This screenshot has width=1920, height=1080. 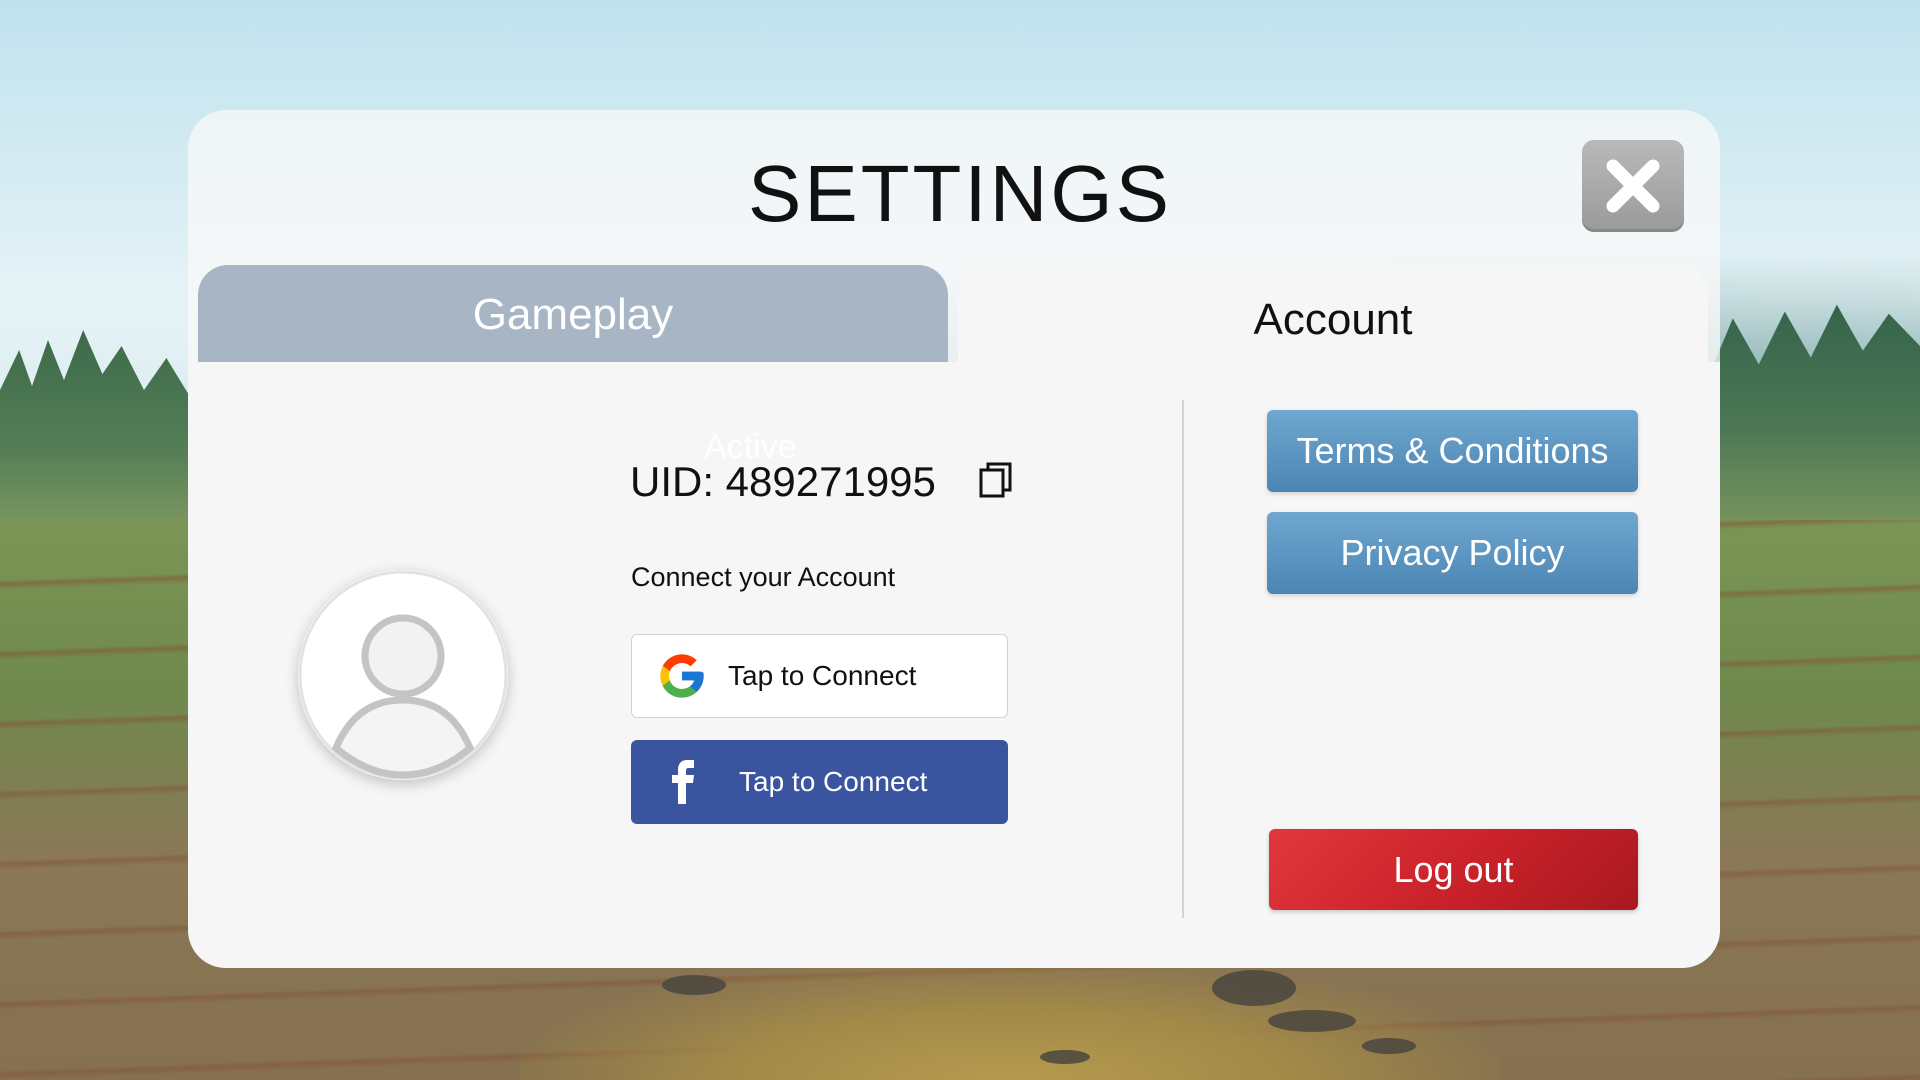 I want to click on google-connect-label: Tap to Connect, so click(x=822, y=675).